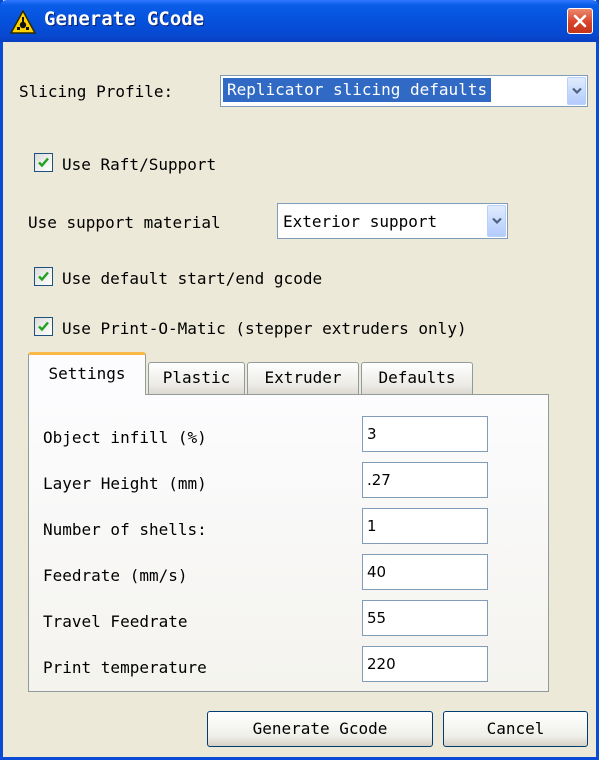  Describe the element at coordinates (515, 729) in the screenshot. I see `cancel-button: Cancel` at that location.